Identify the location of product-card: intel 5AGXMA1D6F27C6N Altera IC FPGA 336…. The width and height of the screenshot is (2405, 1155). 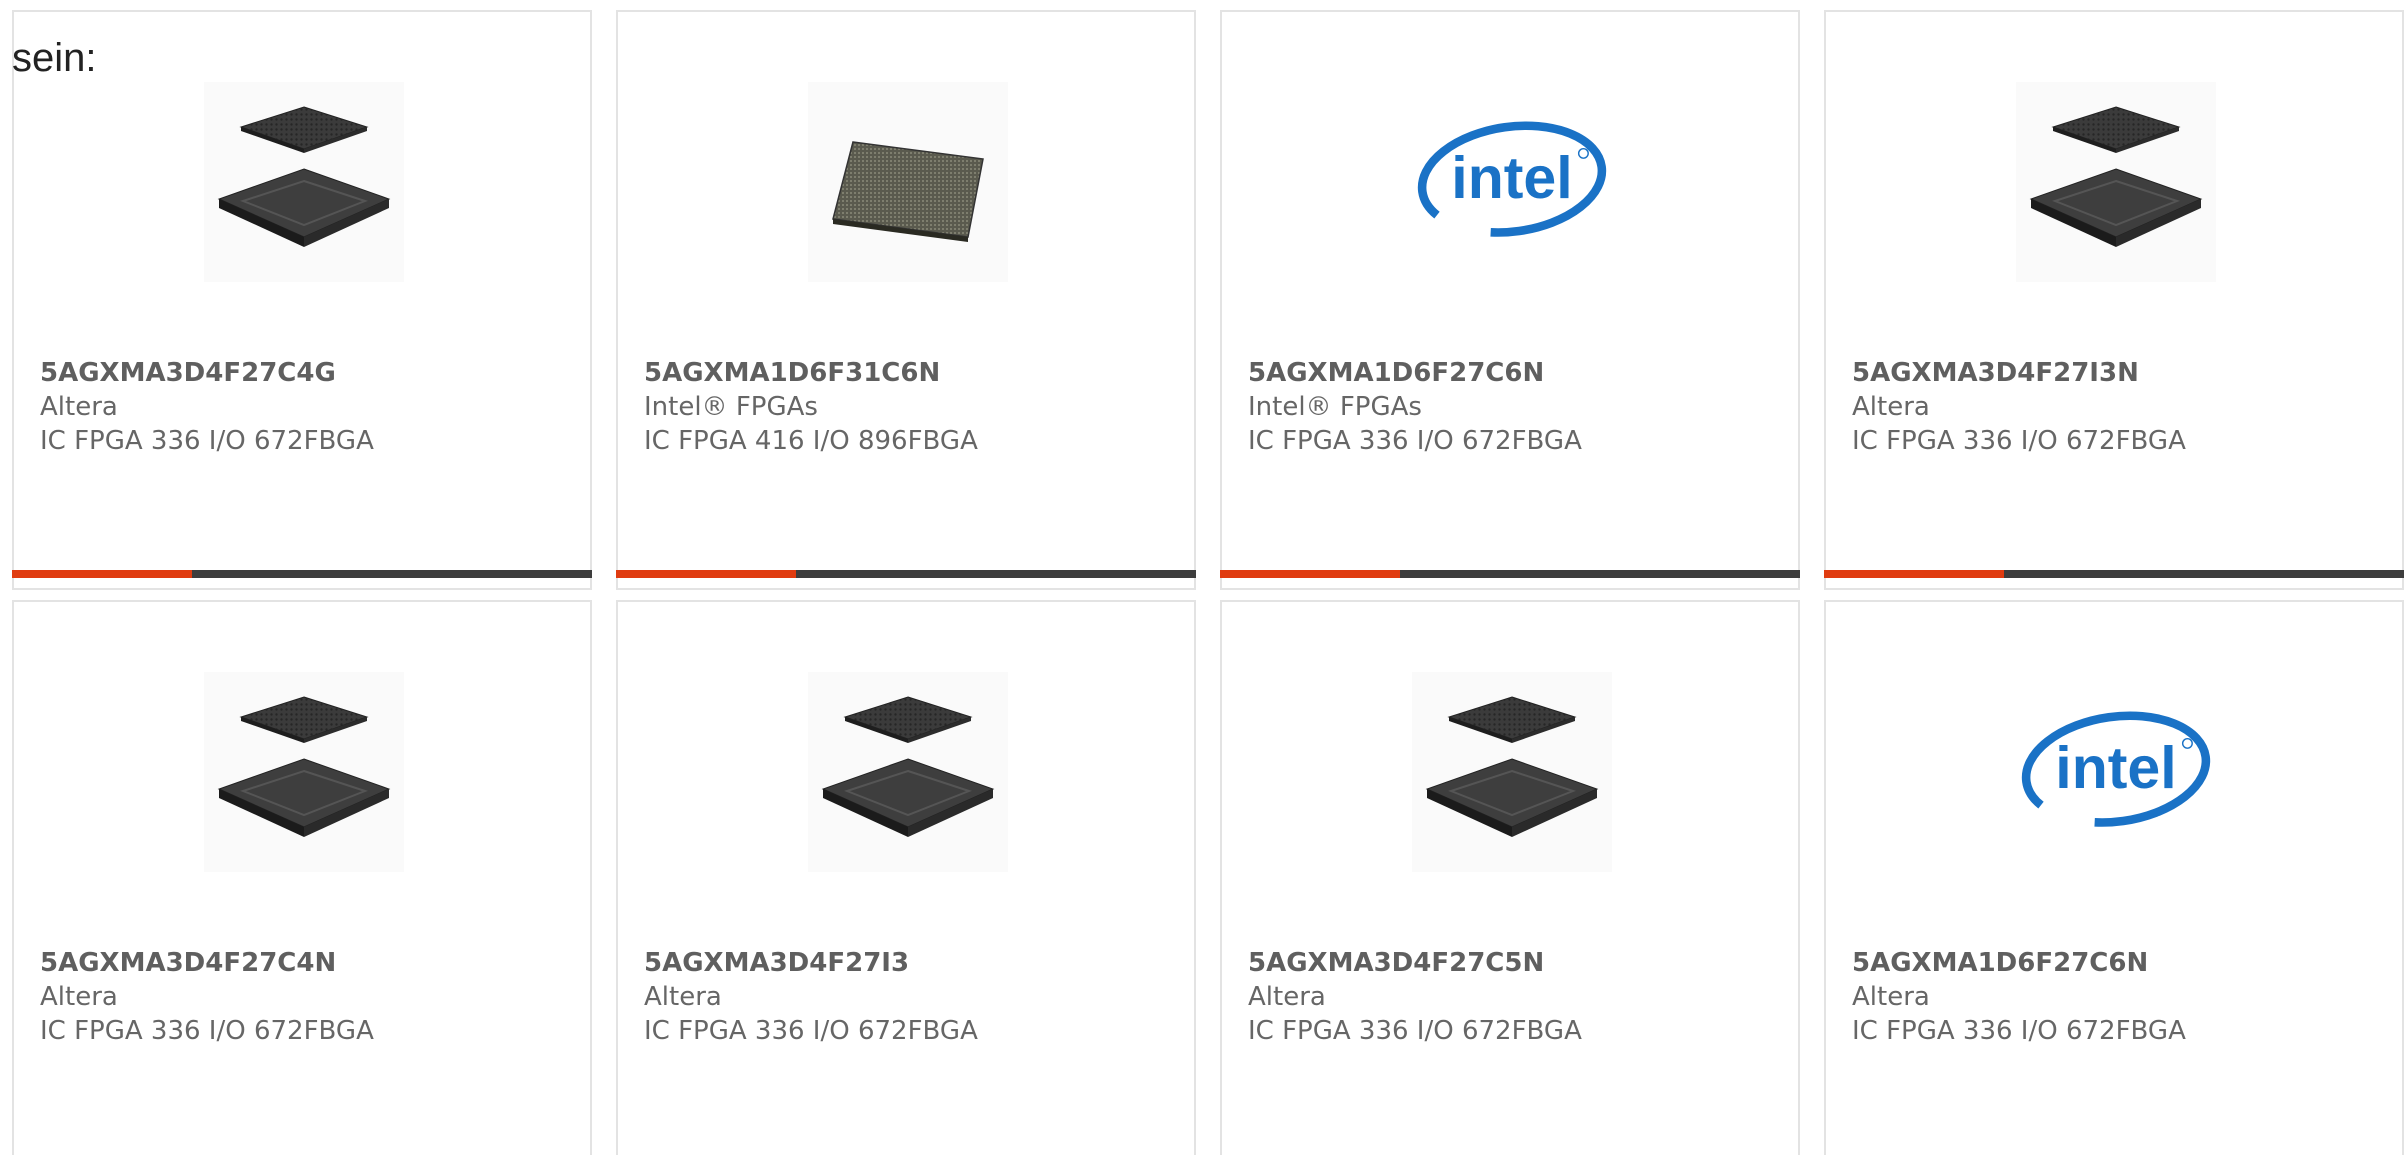
(2114, 877).